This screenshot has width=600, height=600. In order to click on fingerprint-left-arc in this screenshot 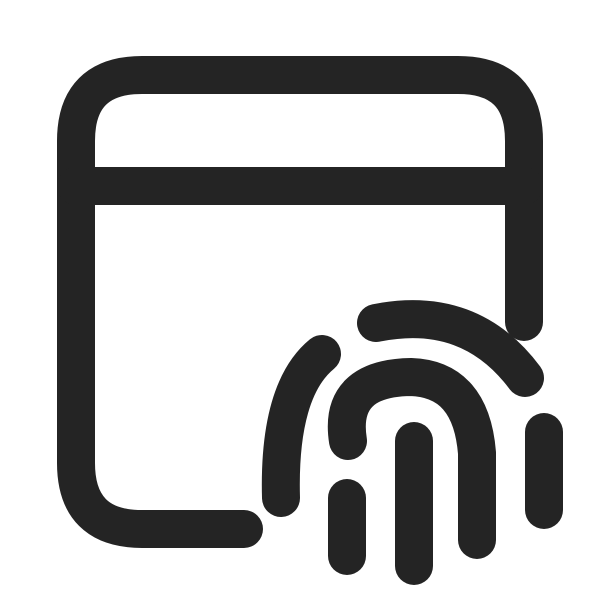, I will do `click(301, 426)`.